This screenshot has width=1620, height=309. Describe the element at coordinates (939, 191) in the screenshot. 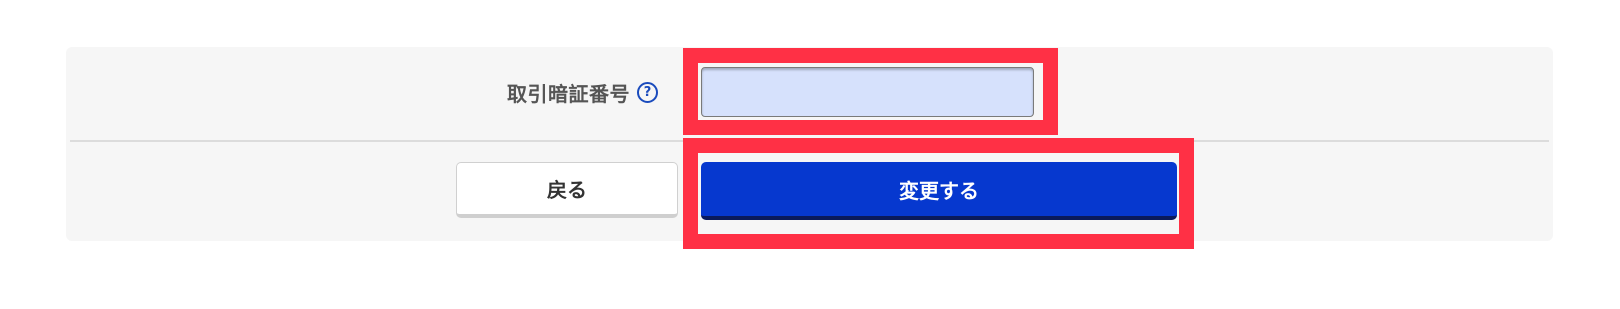

I see `submit-button: 変更する` at that location.